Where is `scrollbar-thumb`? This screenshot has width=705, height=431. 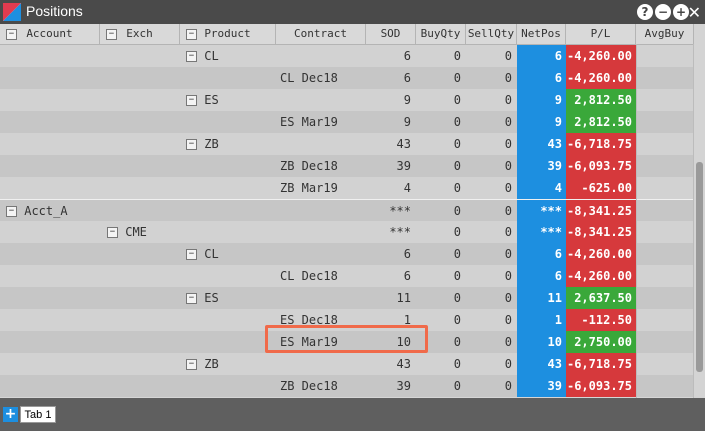 scrollbar-thumb is located at coordinates (699, 267).